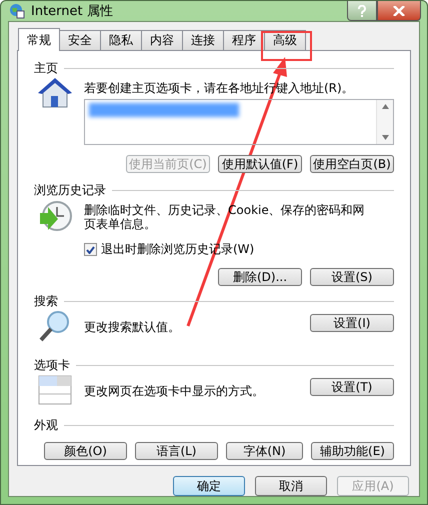 The height and width of the screenshot is (505, 428). Describe the element at coordinates (265, 451) in the screenshot. I see `appearance-button: 字体(N)` at that location.